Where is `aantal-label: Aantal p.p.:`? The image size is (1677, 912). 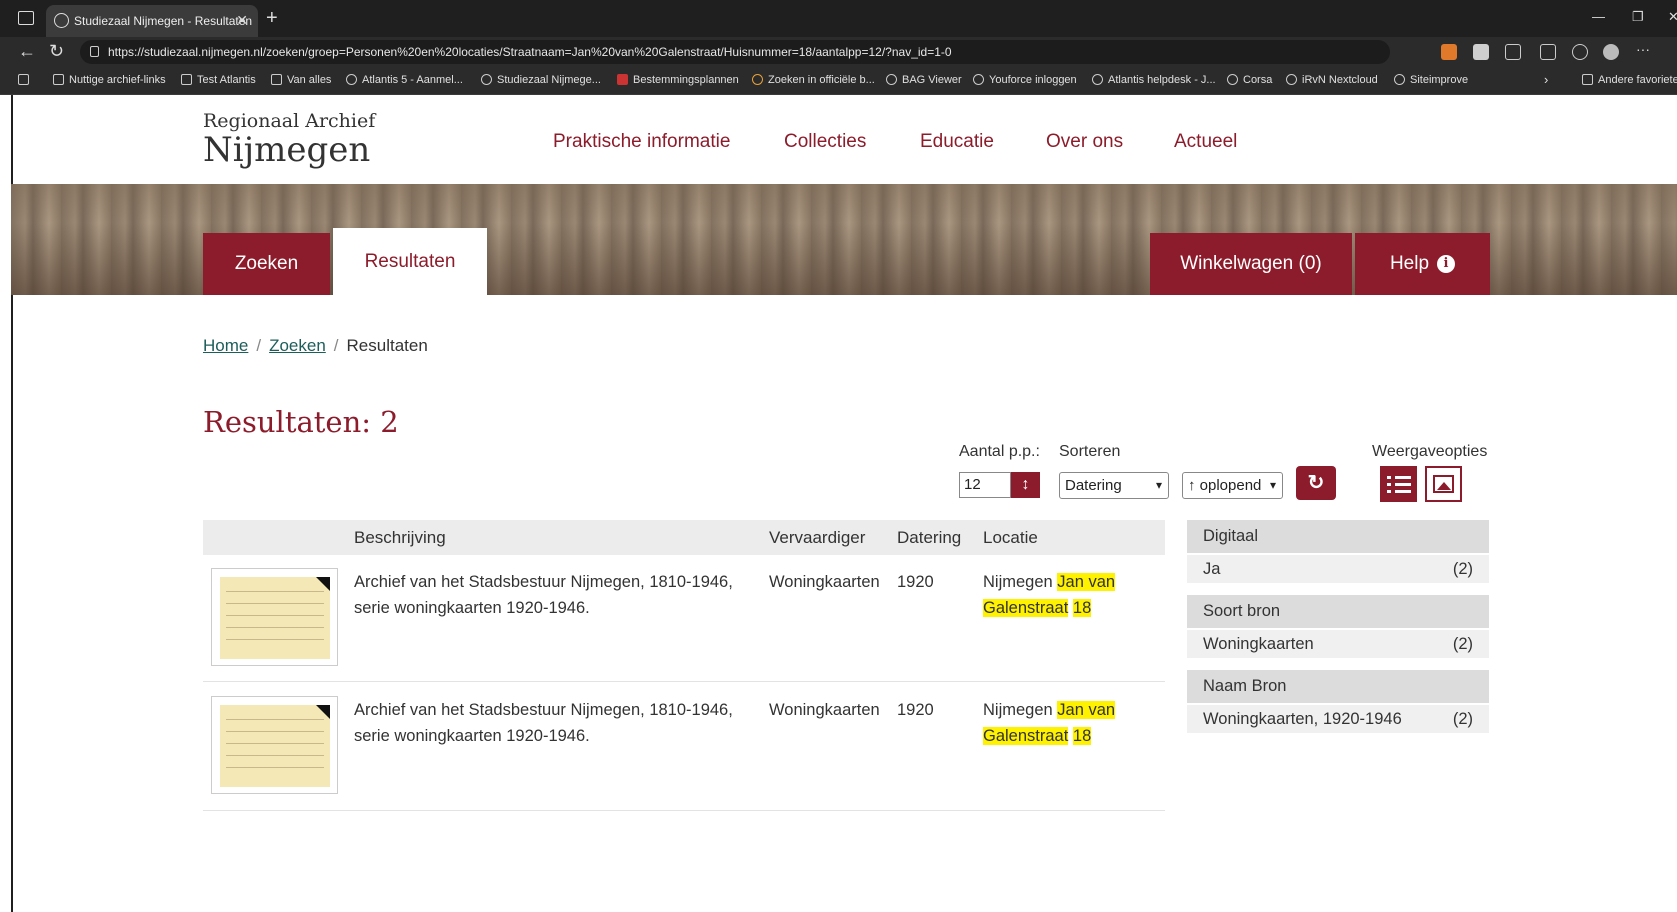 aantal-label: Aantal p.p.: is located at coordinates (999, 451).